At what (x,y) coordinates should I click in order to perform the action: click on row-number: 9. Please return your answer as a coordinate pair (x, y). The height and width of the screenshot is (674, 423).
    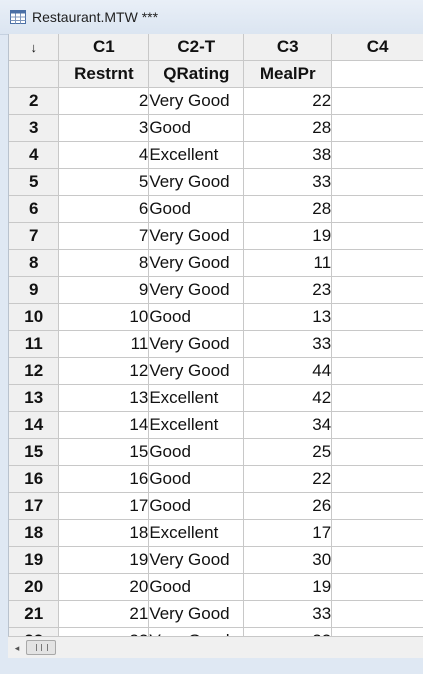
    Looking at the image, I should click on (34, 290).